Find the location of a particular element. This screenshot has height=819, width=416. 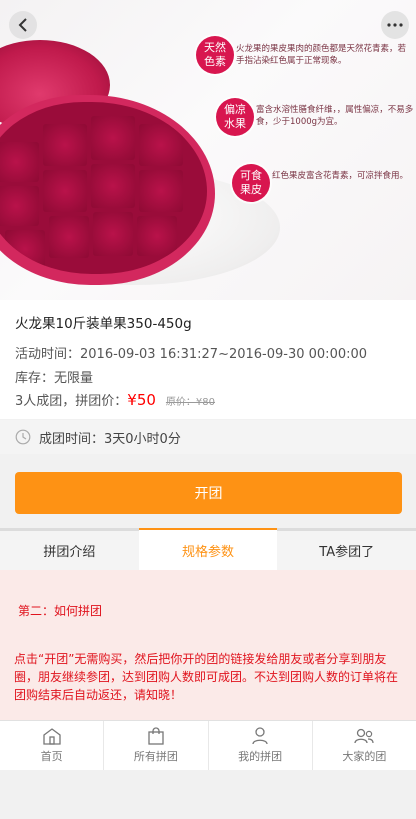

group-price-row: 3人成团，拼团价：¥50 原价：¥80 is located at coordinates (115, 399).